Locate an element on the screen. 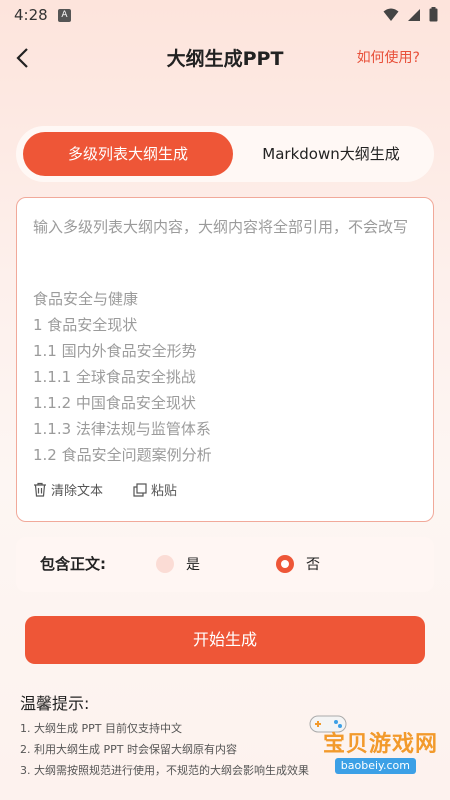 This screenshot has width=450, height=800. radio-yes-label: 是 is located at coordinates (193, 565).